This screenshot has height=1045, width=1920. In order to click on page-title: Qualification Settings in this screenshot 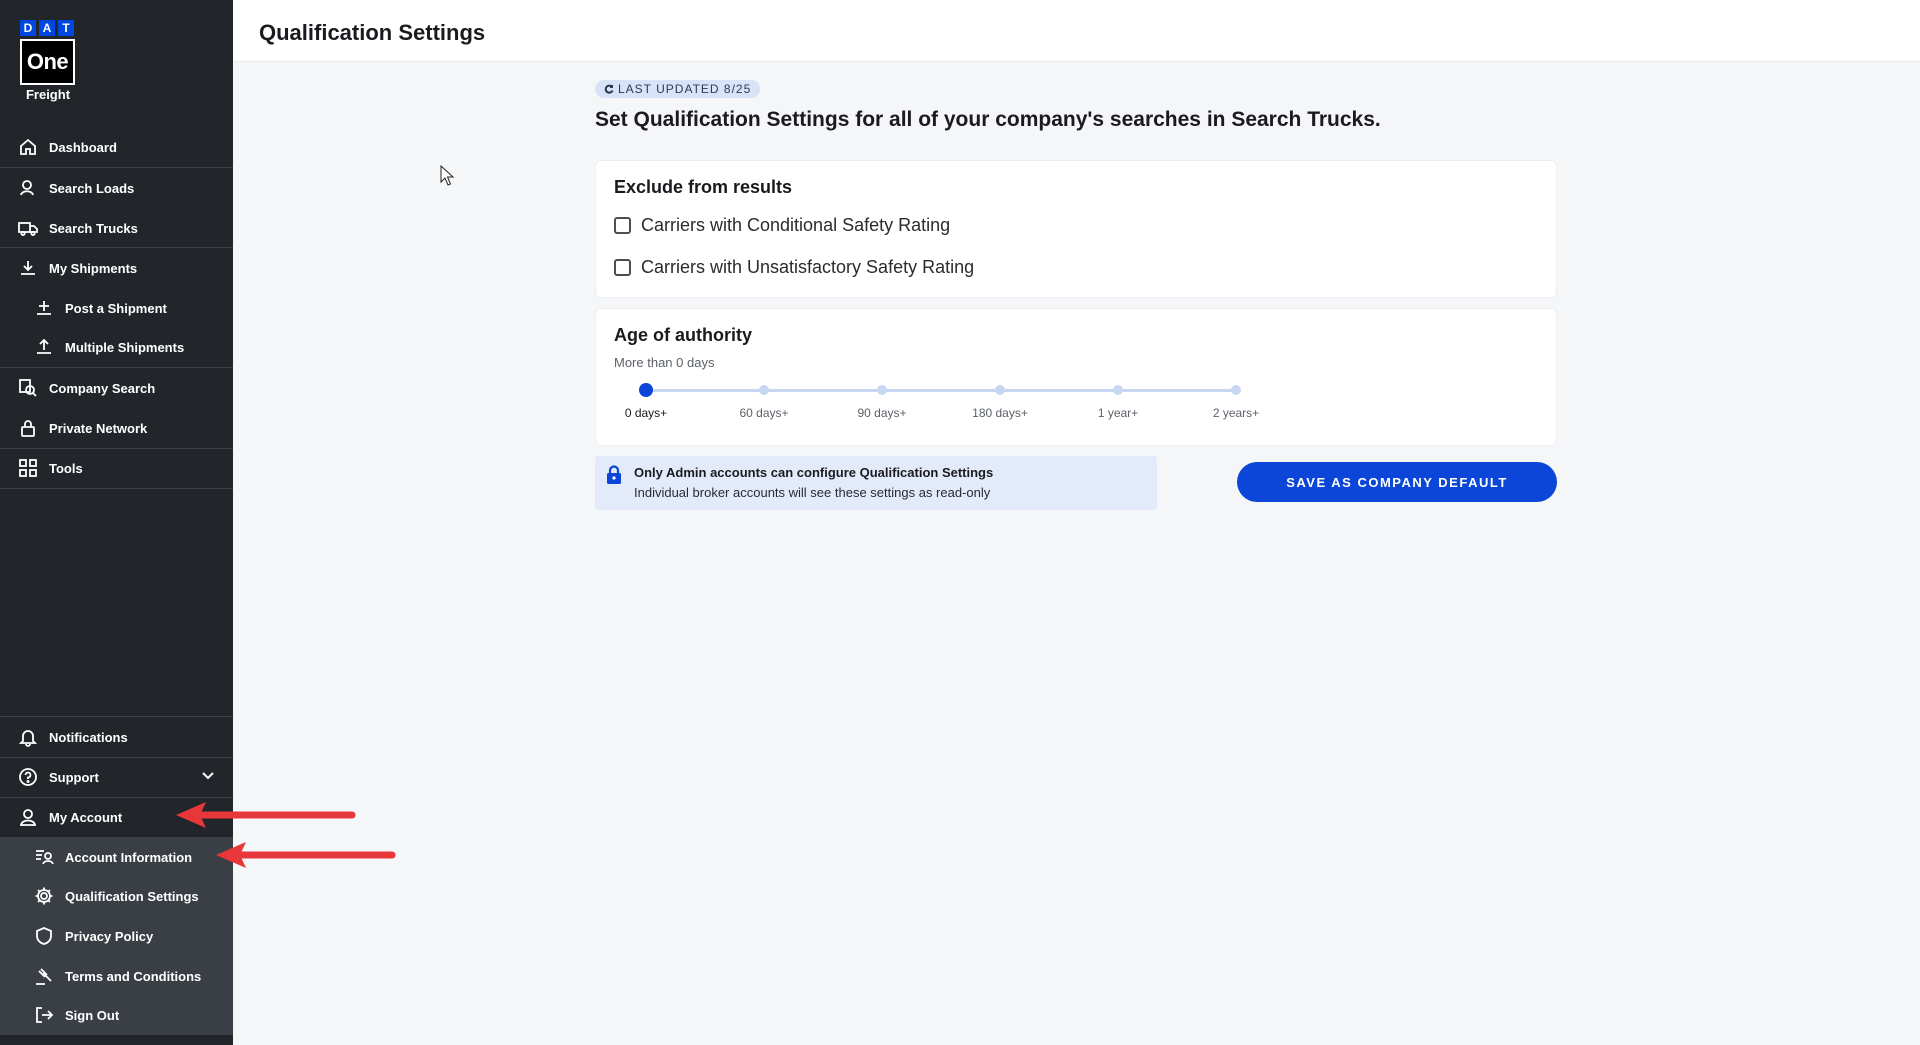, I will do `click(372, 32)`.